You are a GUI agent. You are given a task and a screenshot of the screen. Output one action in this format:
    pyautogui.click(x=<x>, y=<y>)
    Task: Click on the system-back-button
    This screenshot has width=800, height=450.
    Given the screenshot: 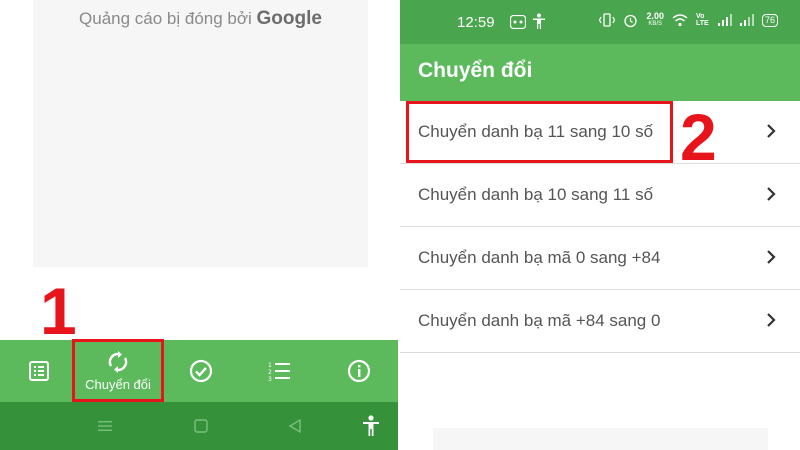 What is the action you would take?
    pyautogui.click(x=295, y=426)
    